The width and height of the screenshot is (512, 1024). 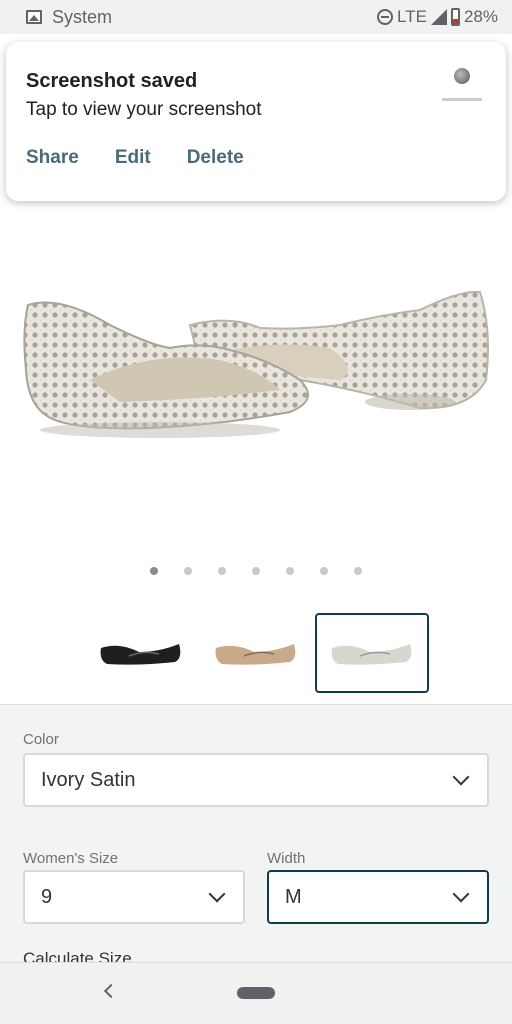 I want to click on thumbnail-champagne, so click(x=256, y=653).